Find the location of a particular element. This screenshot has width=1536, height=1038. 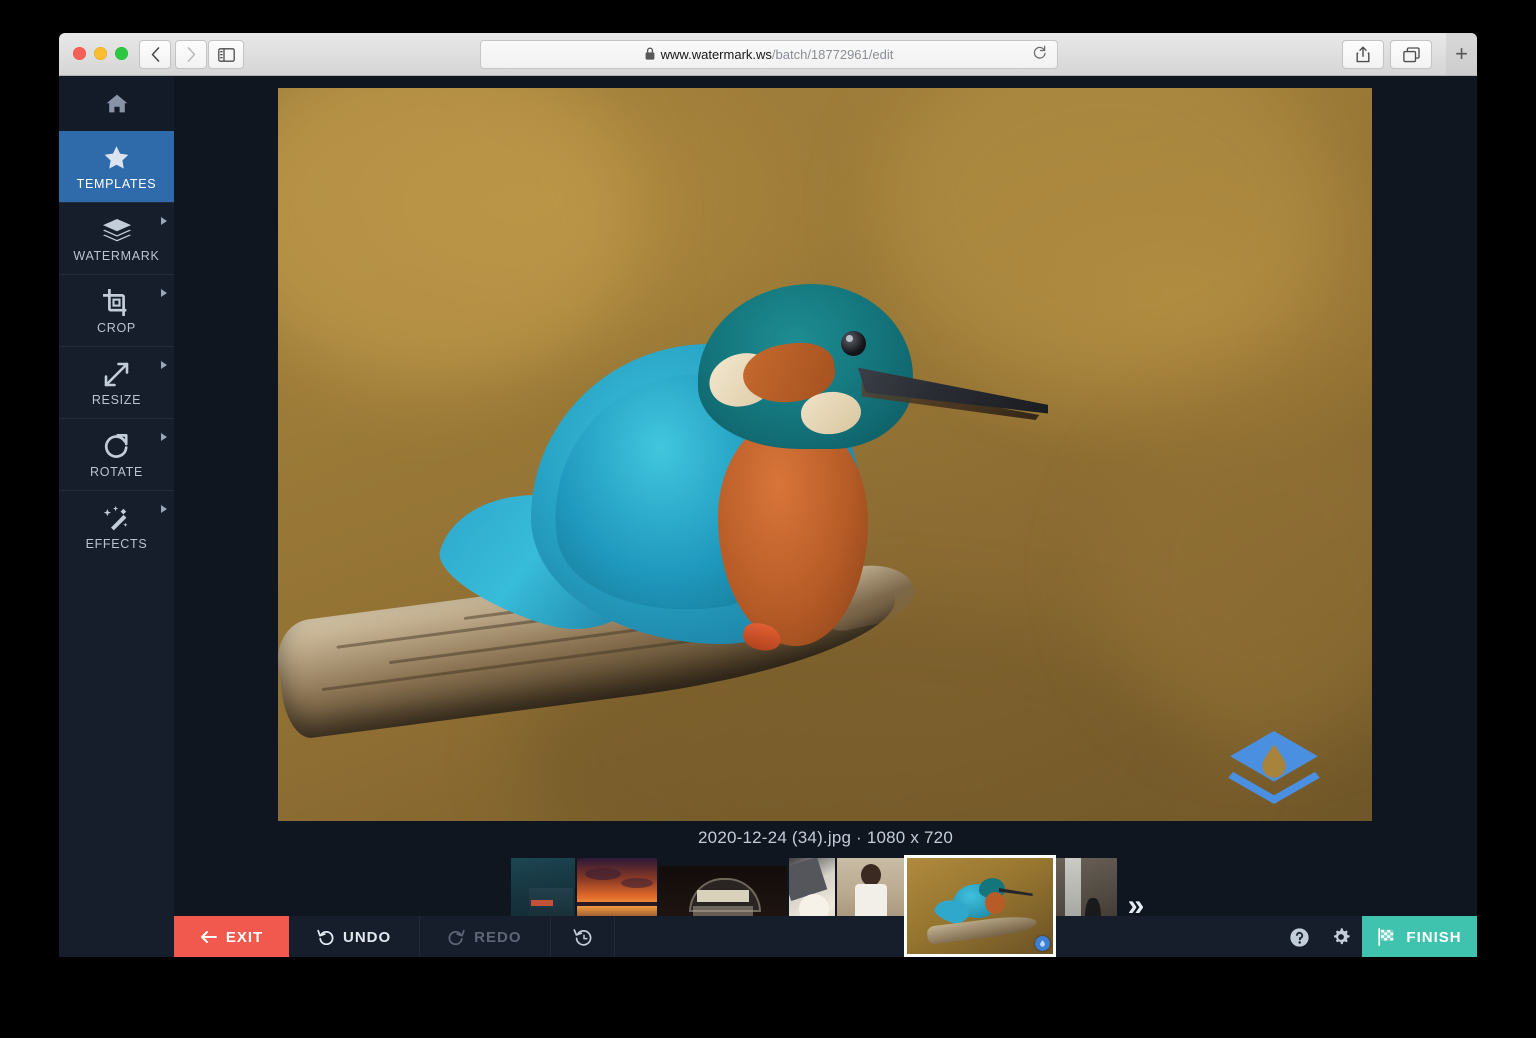

resize-icon is located at coordinates (116, 374).